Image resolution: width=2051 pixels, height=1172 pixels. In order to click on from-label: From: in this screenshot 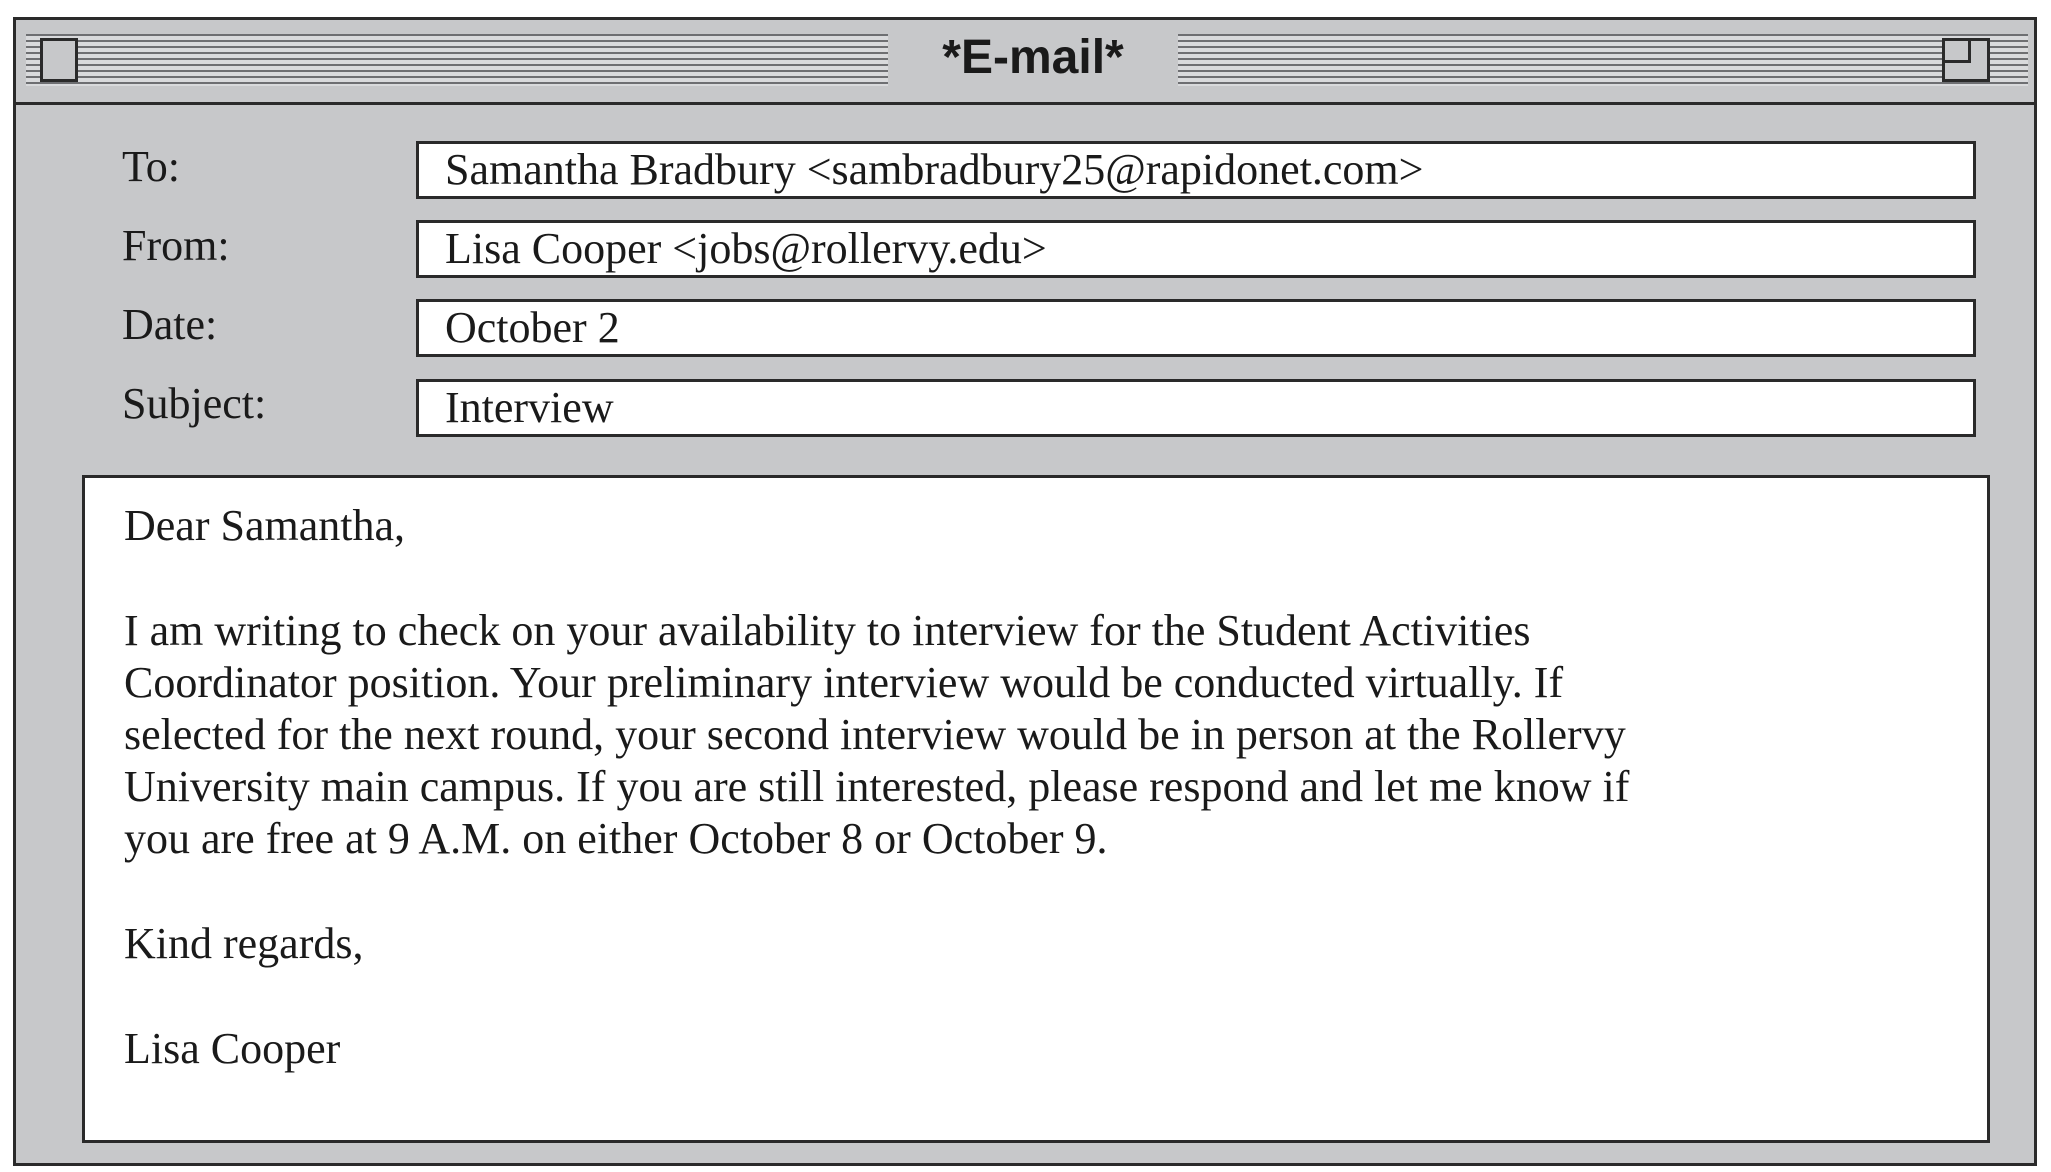, I will do `click(176, 245)`.